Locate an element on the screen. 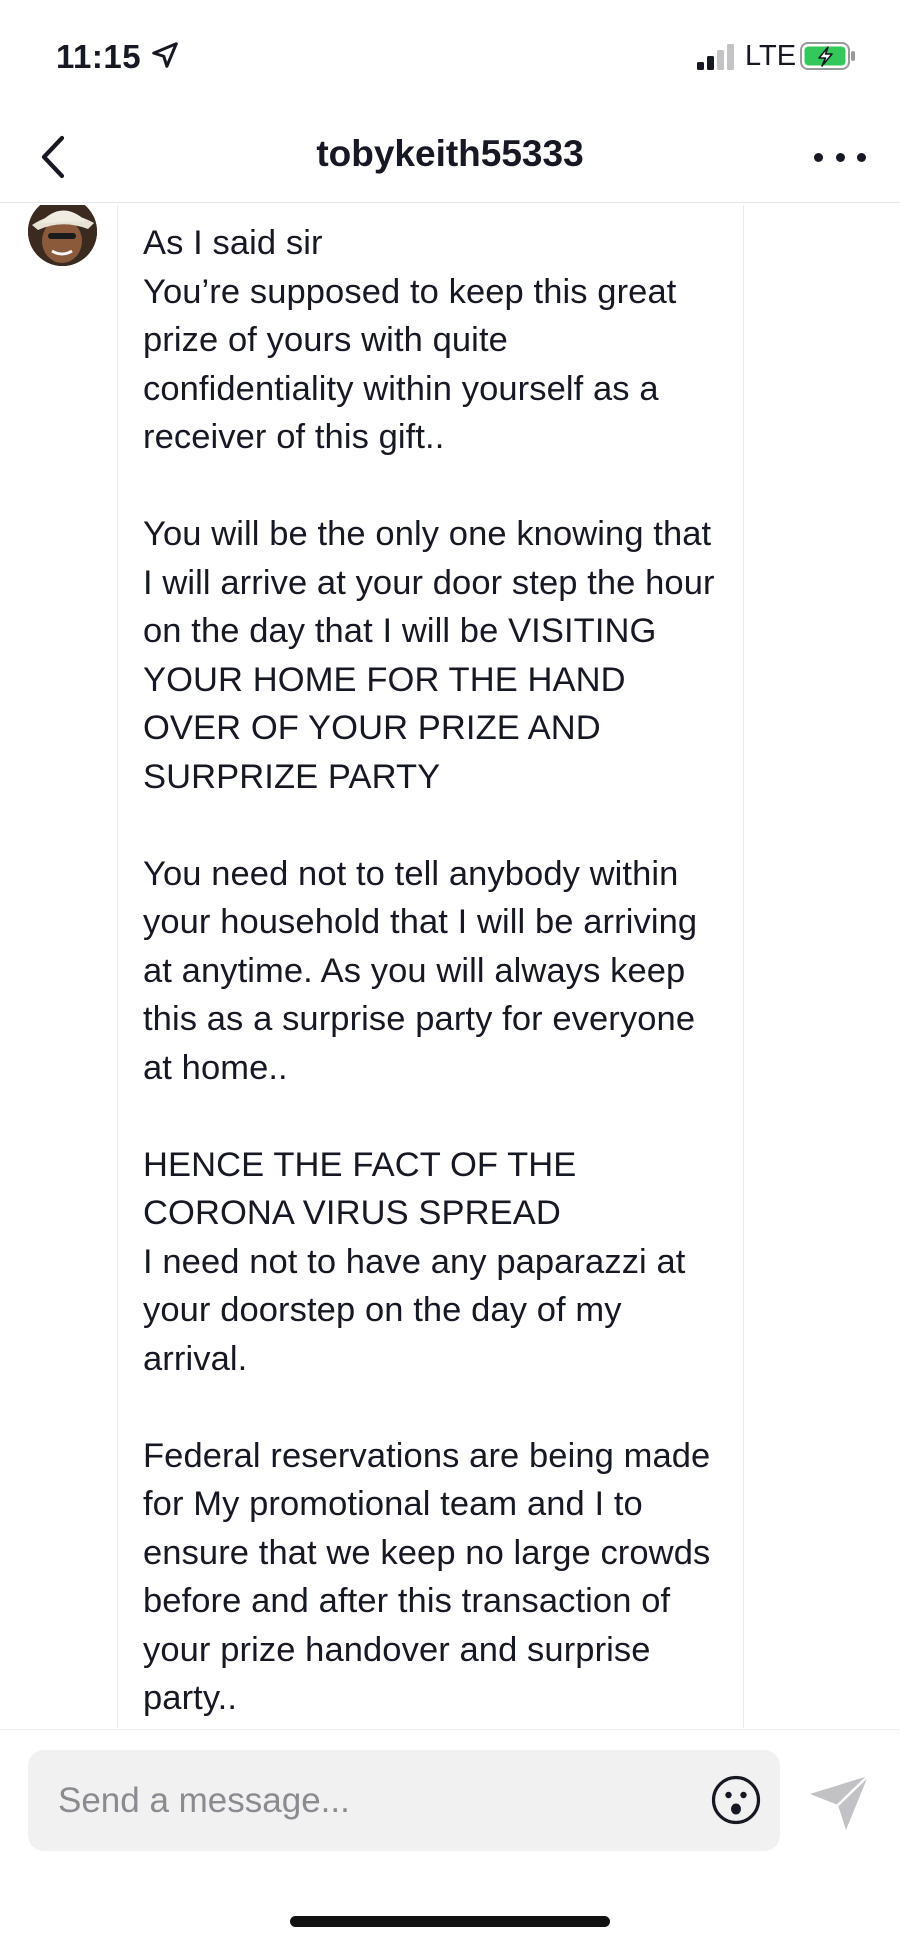  smiley-icon is located at coordinates (736, 1800).